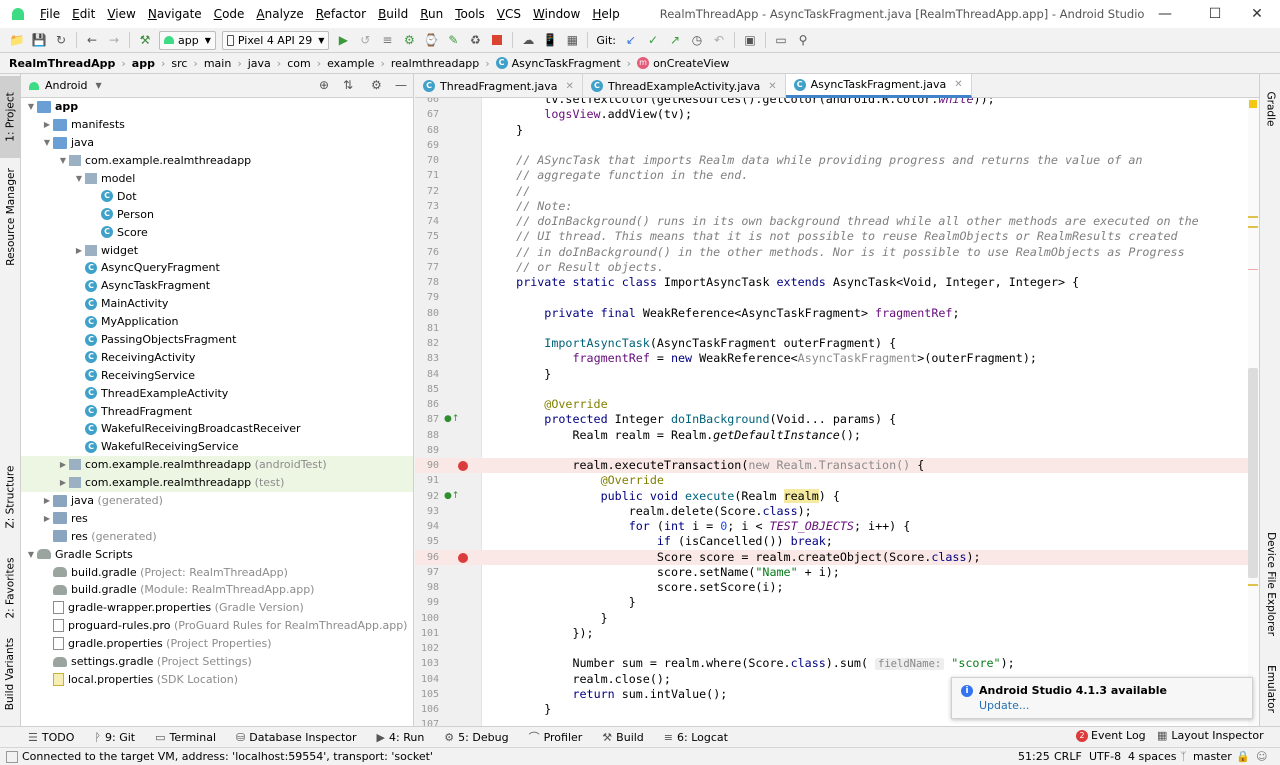 The width and height of the screenshot is (1280, 765). I want to click on line-number: 104, so click(427, 679).